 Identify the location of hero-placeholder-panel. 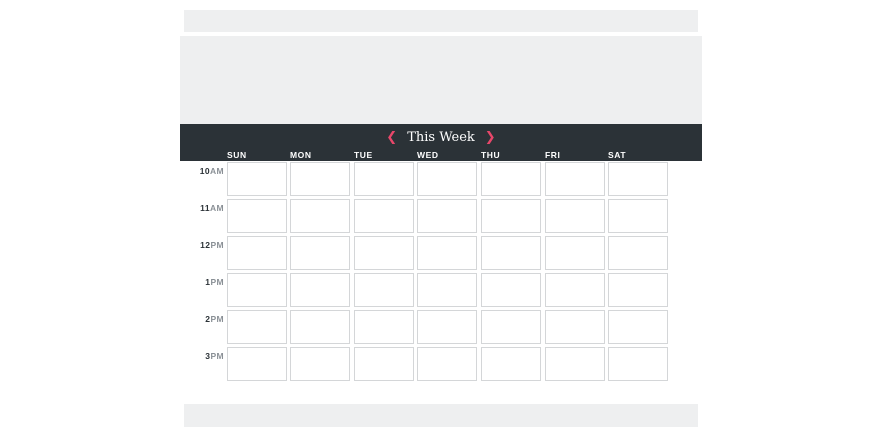
(441, 80).